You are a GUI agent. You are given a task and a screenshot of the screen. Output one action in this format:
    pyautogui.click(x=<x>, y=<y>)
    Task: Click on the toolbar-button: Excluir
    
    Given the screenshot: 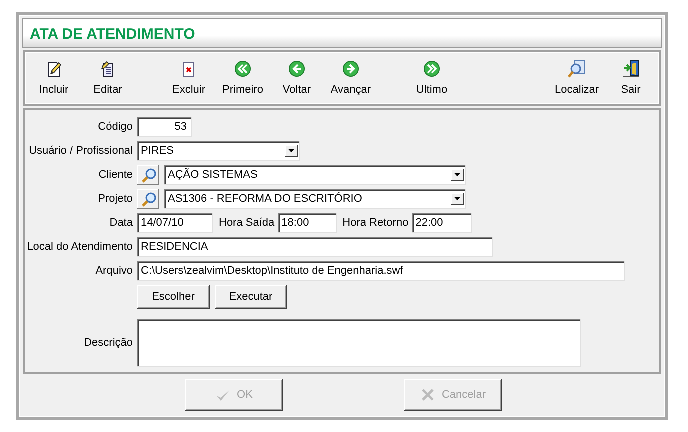 What is the action you would take?
    pyautogui.click(x=189, y=78)
    